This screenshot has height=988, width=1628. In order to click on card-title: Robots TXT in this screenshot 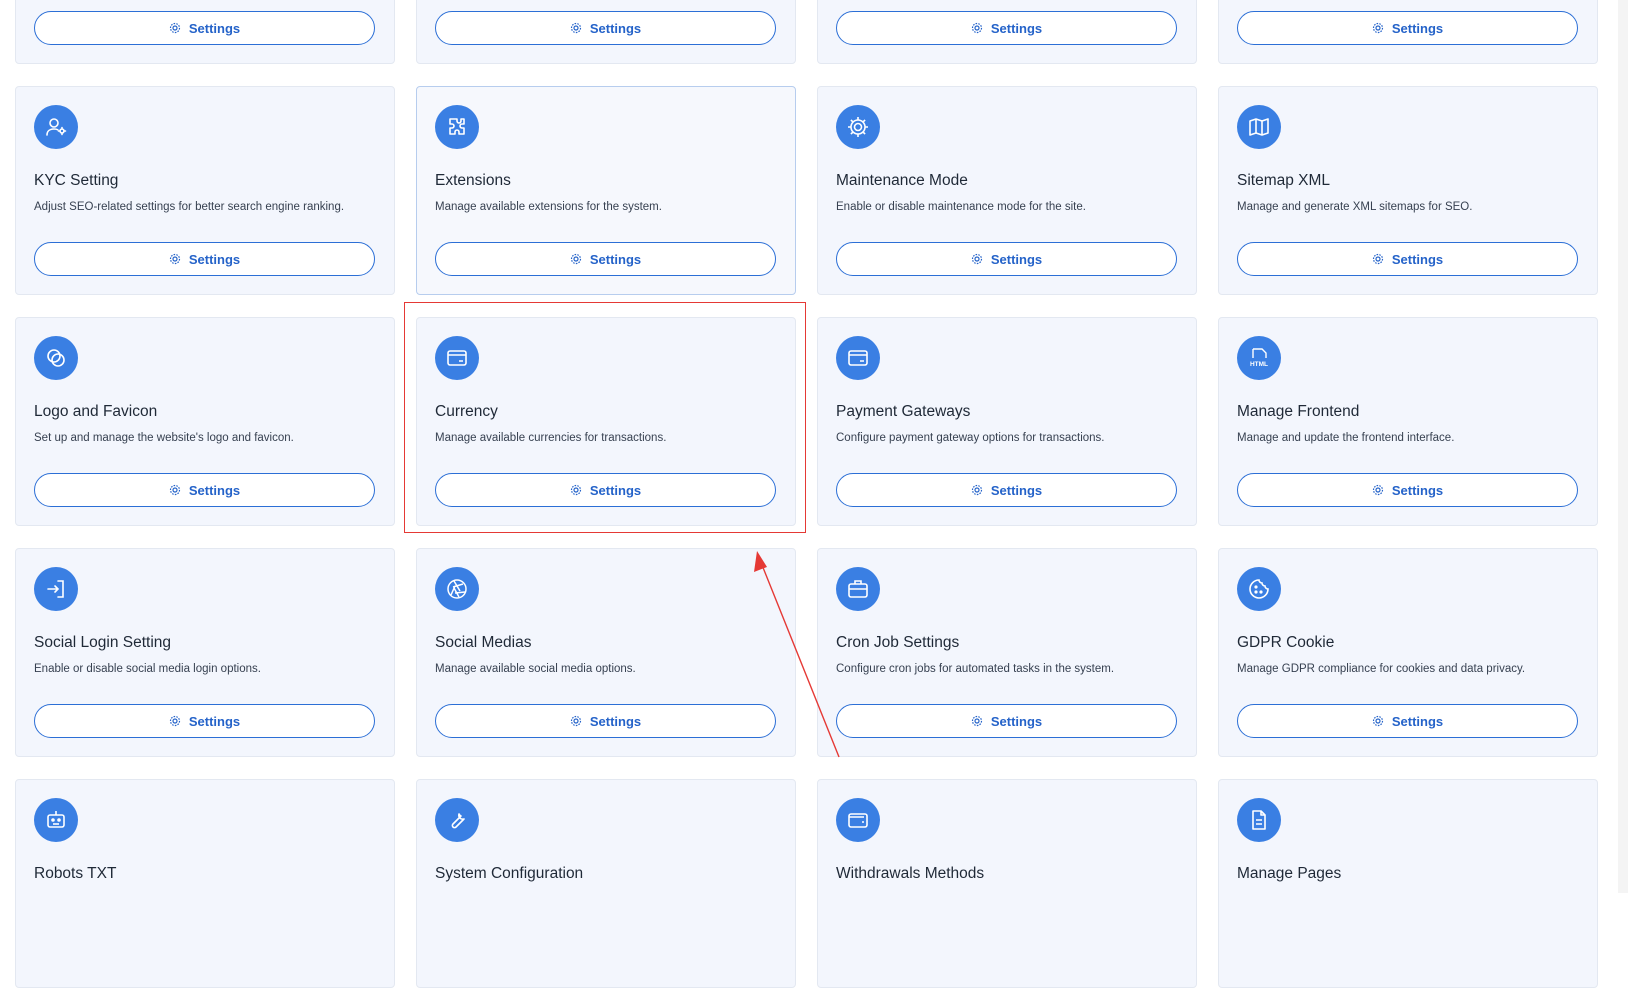, I will do `click(75, 873)`.